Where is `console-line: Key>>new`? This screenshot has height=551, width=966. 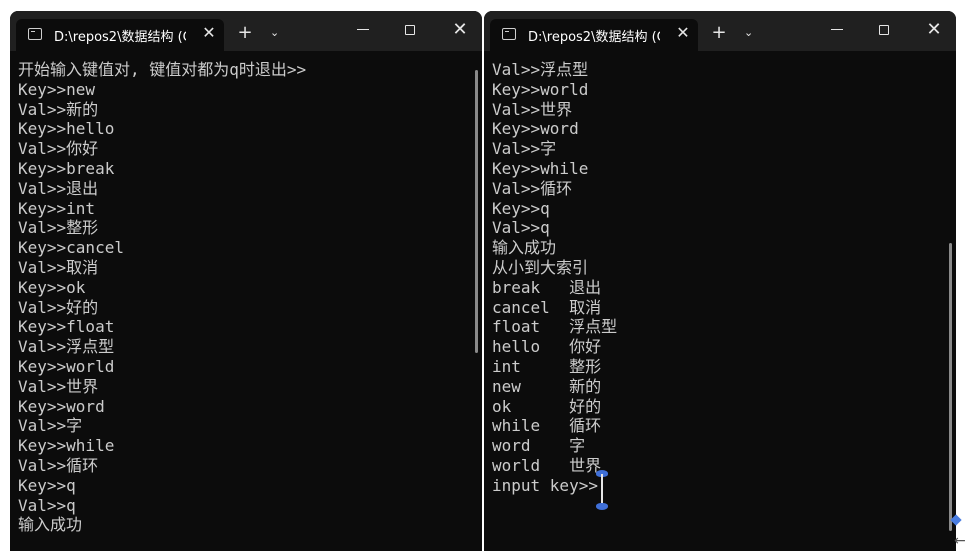 console-line: Key>>new is located at coordinates (57, 89).